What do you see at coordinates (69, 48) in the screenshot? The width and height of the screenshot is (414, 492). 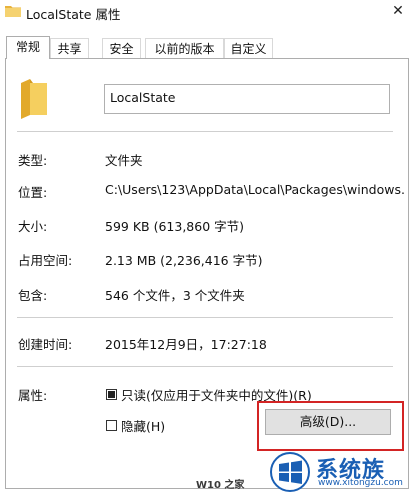 I see `tab-sharing: 共享` at bounding box center [69, 48].